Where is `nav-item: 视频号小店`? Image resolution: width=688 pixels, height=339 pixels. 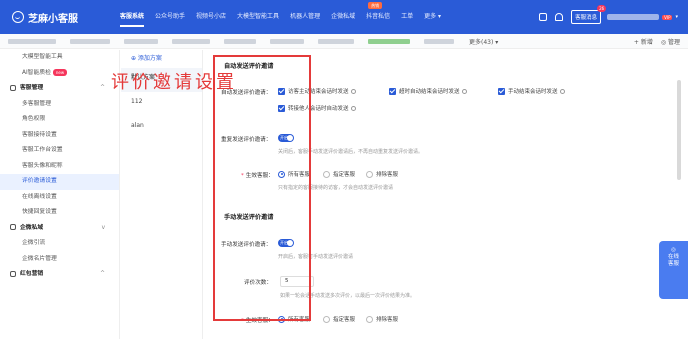
nav-item: 视频号小店 is located at coordinates (211, 17).